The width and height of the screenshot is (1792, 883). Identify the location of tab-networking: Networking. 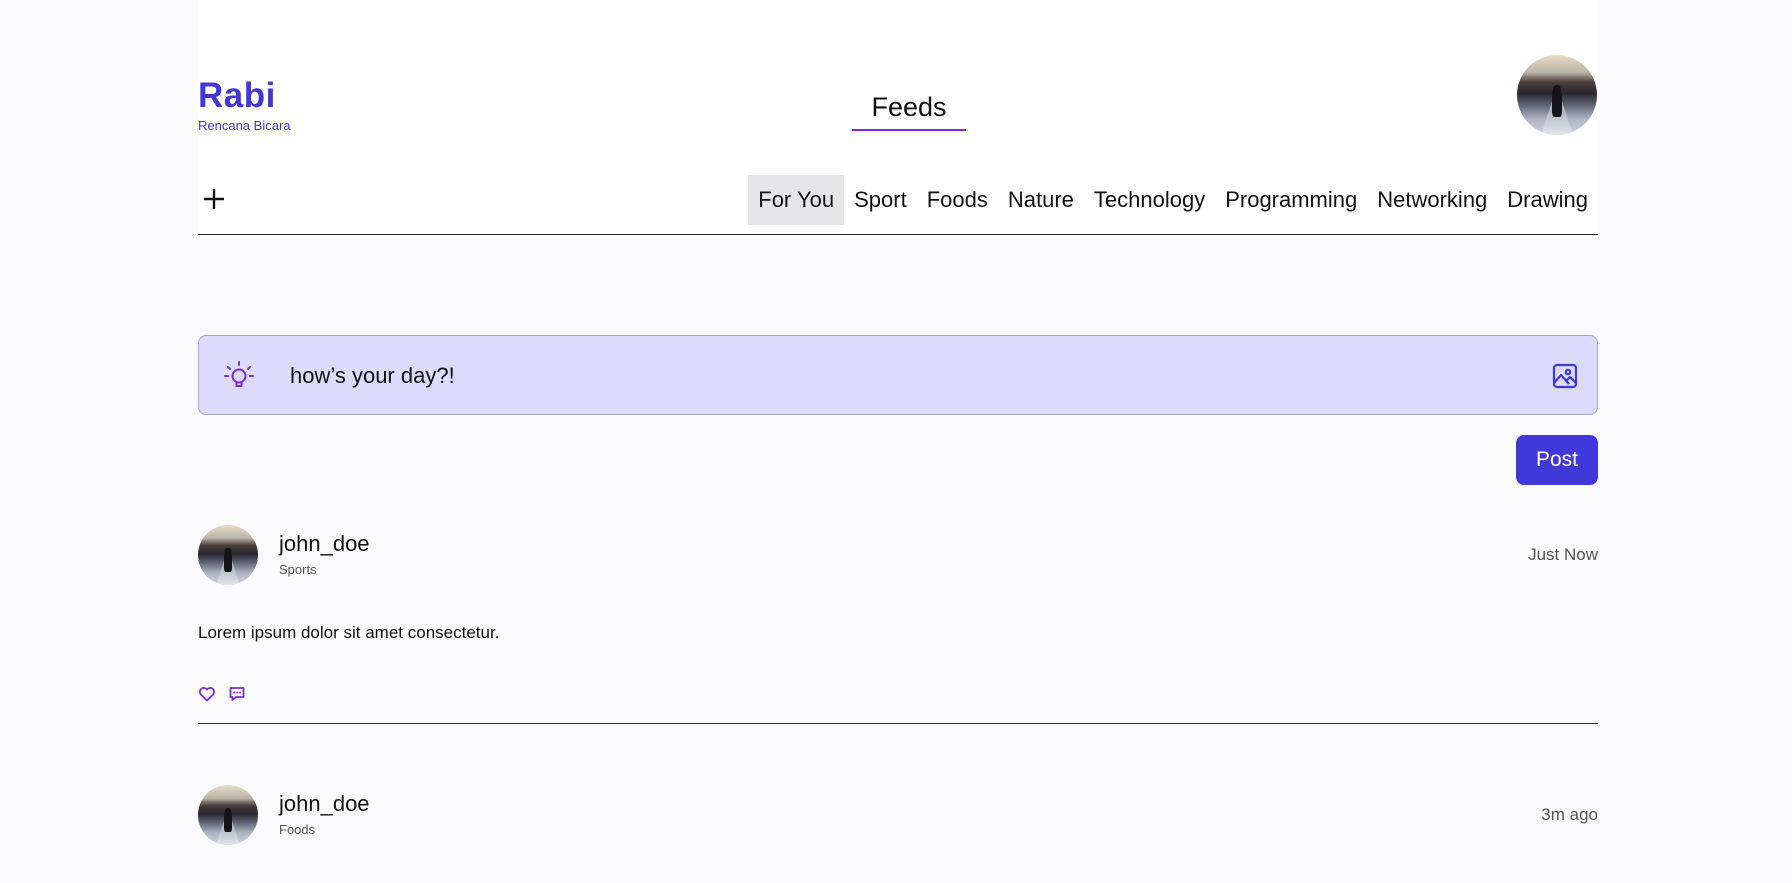
(1432, 200).